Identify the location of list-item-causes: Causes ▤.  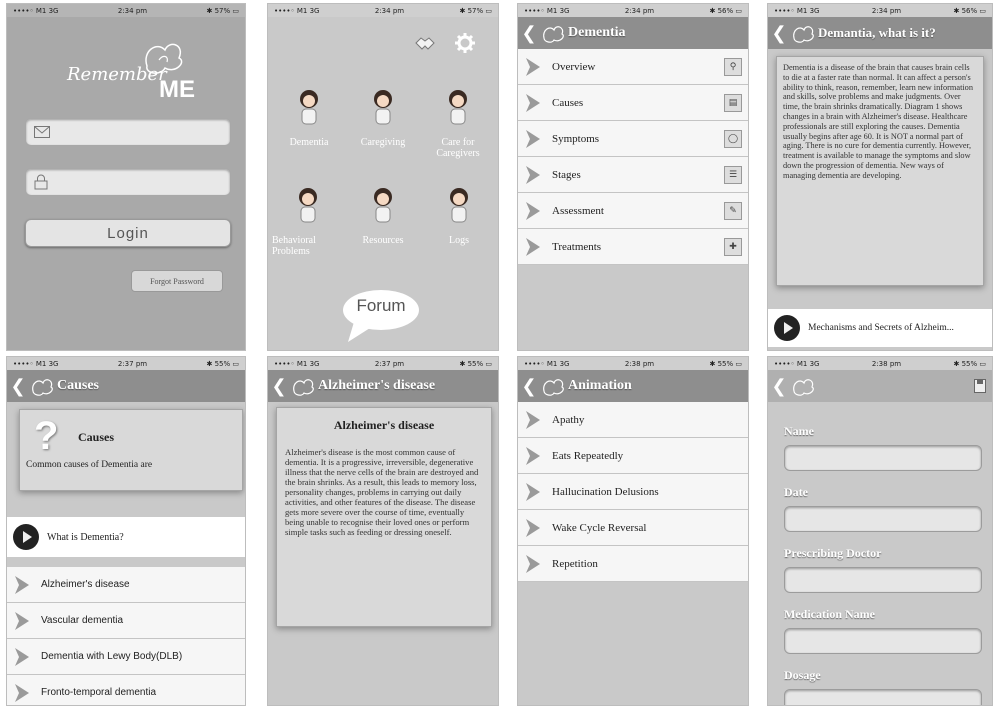
(633, 103).